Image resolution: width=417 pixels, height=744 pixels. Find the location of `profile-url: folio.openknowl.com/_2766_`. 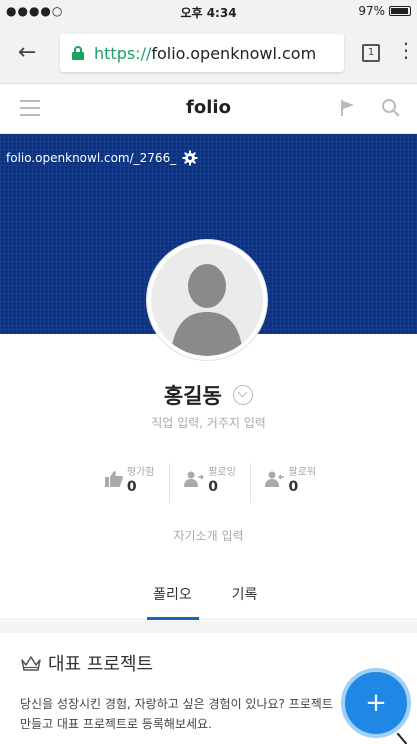

profile-url: folio.openknowl.com/_2766_ is located at coordinates (91, 158).